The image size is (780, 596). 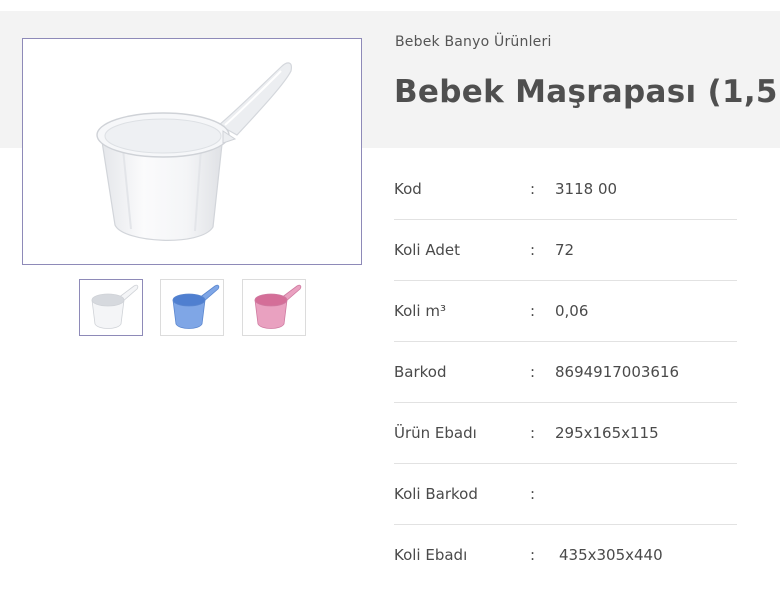 I want to click on spec-row-koli-m3: Koli m³ : 0,06, so click(x=565, y=311).